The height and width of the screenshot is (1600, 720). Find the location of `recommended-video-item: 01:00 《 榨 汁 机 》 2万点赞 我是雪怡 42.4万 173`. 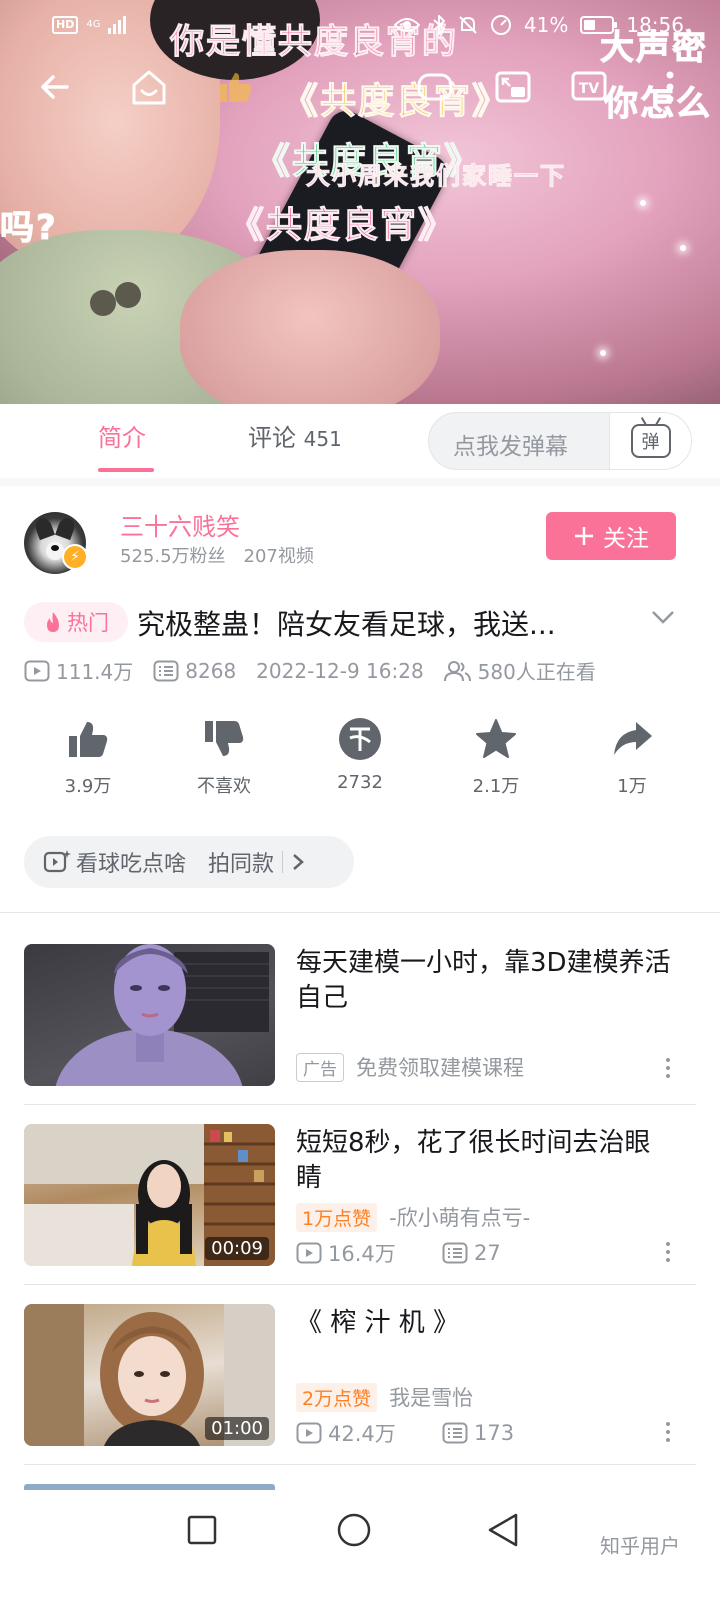

recommended-video-item: 01:00 《 榨 汁 机 》 2万点赞 我是雪怡 42.4万 173 is located at coordinates (360, 1375).